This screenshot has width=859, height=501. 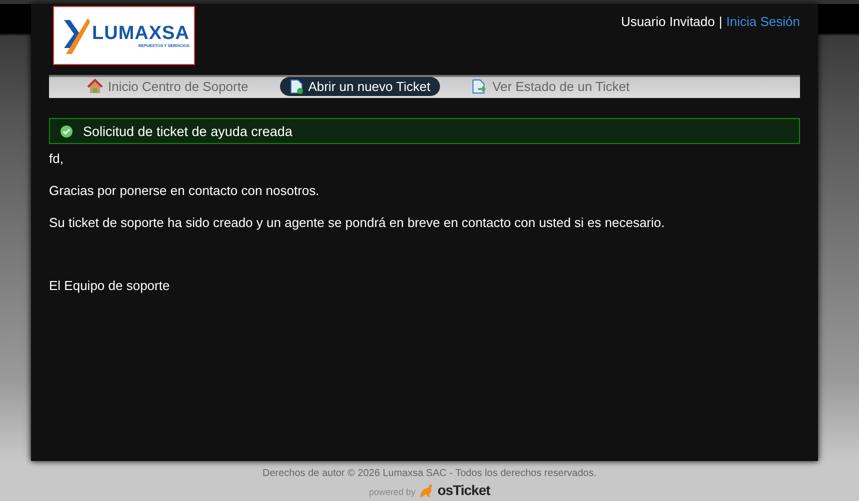 I want to click on powered-by-text: powered by, so click(x=392, y=492).